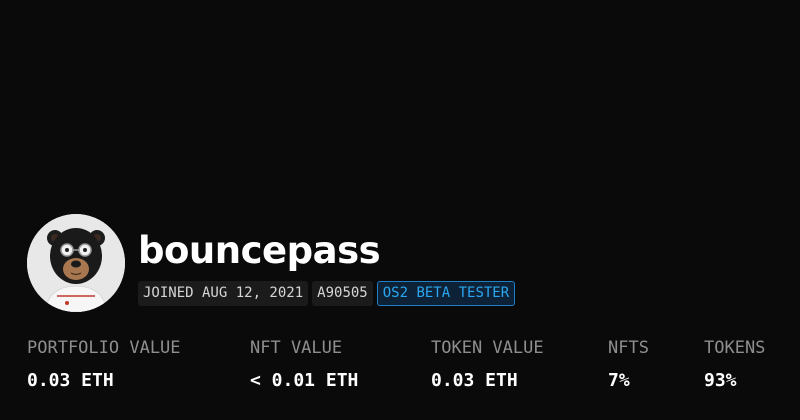  What do you see at coordinates (628, 365) in the screenshot?
I see `stat-nfts: NFTS 7%` at bounding box center [628, 365].